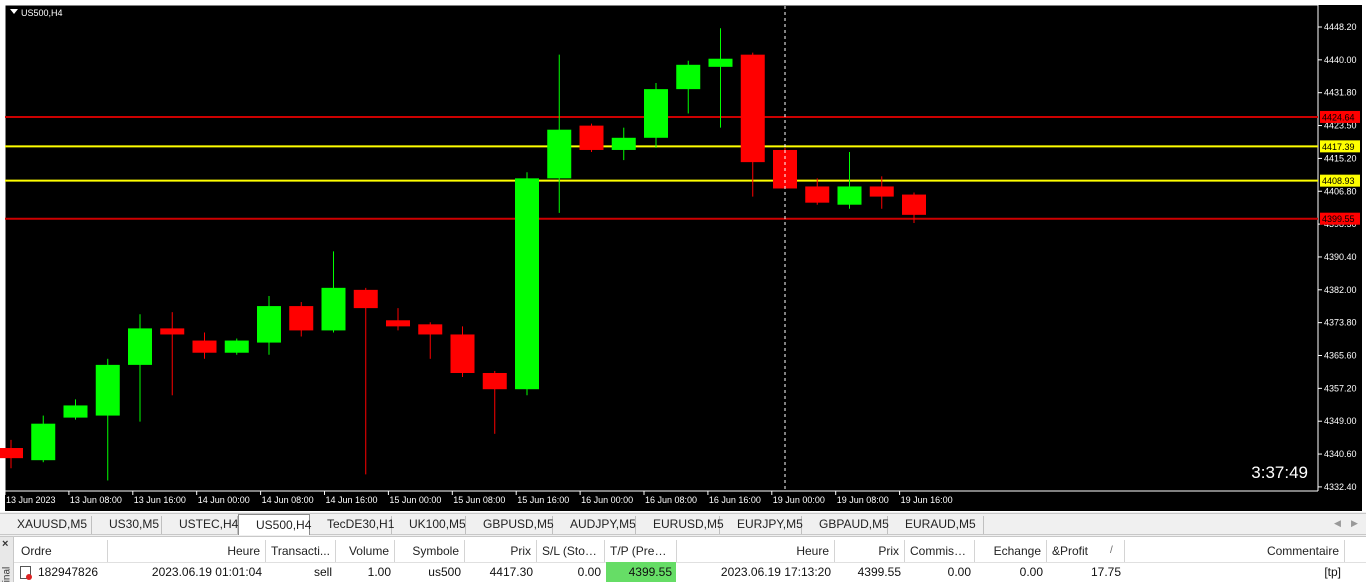  Describe the element at coordinates (62, 551) in the screenshot. I see `column-header-0: Ordre` at that location.